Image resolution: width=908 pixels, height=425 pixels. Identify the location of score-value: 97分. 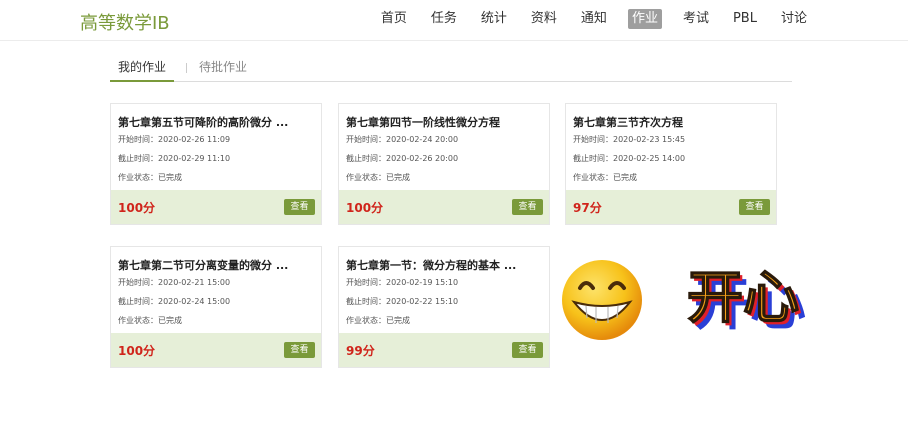
(587, 208).